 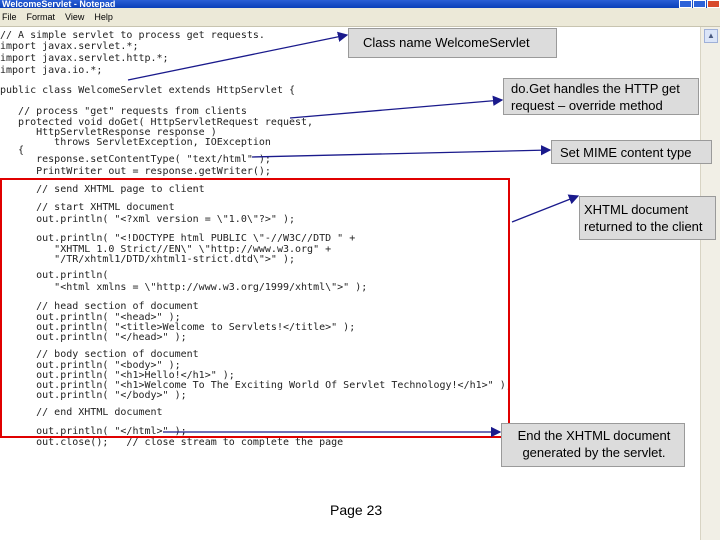 What do you see at coordinates (713, 4) in the screenshot?
I see `close-button` at bounding box center [713, 4].